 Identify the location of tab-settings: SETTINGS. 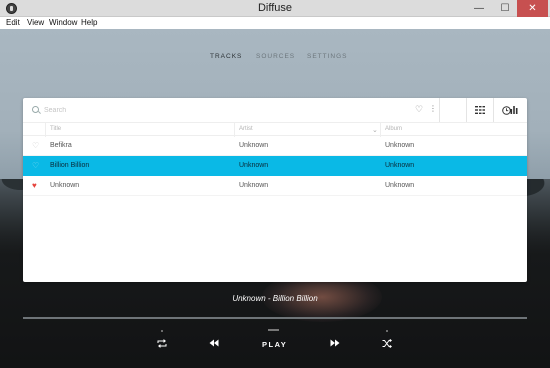
(327, 56).